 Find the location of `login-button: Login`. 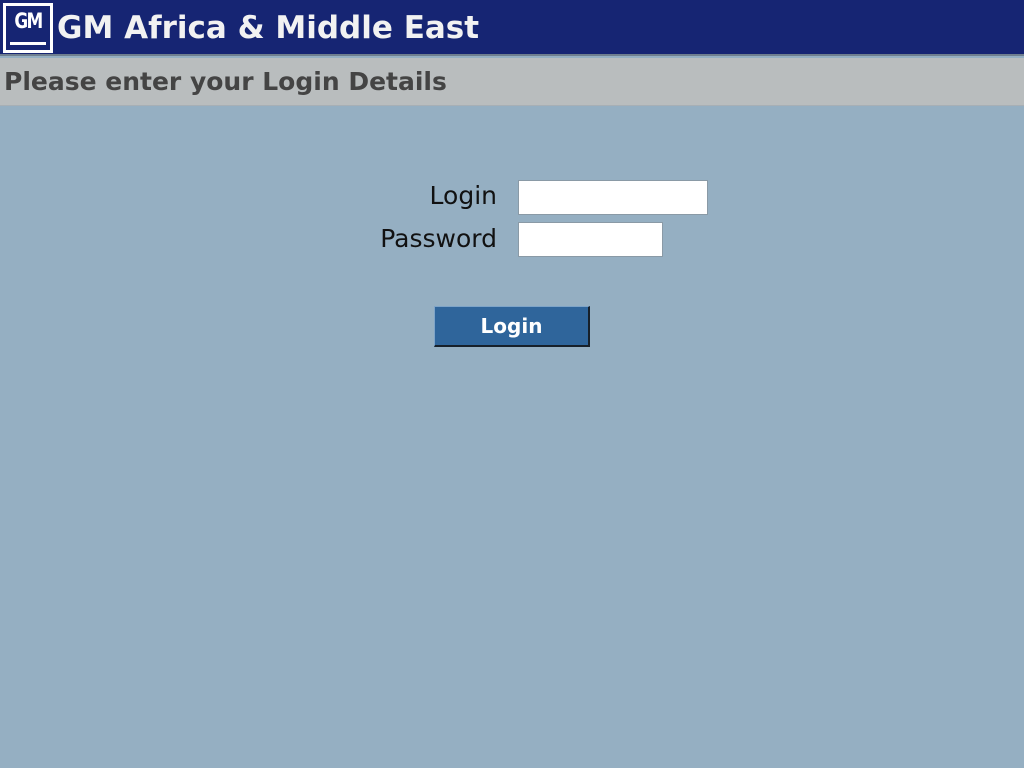

login-button: Login is located at coordinates (512, 326).